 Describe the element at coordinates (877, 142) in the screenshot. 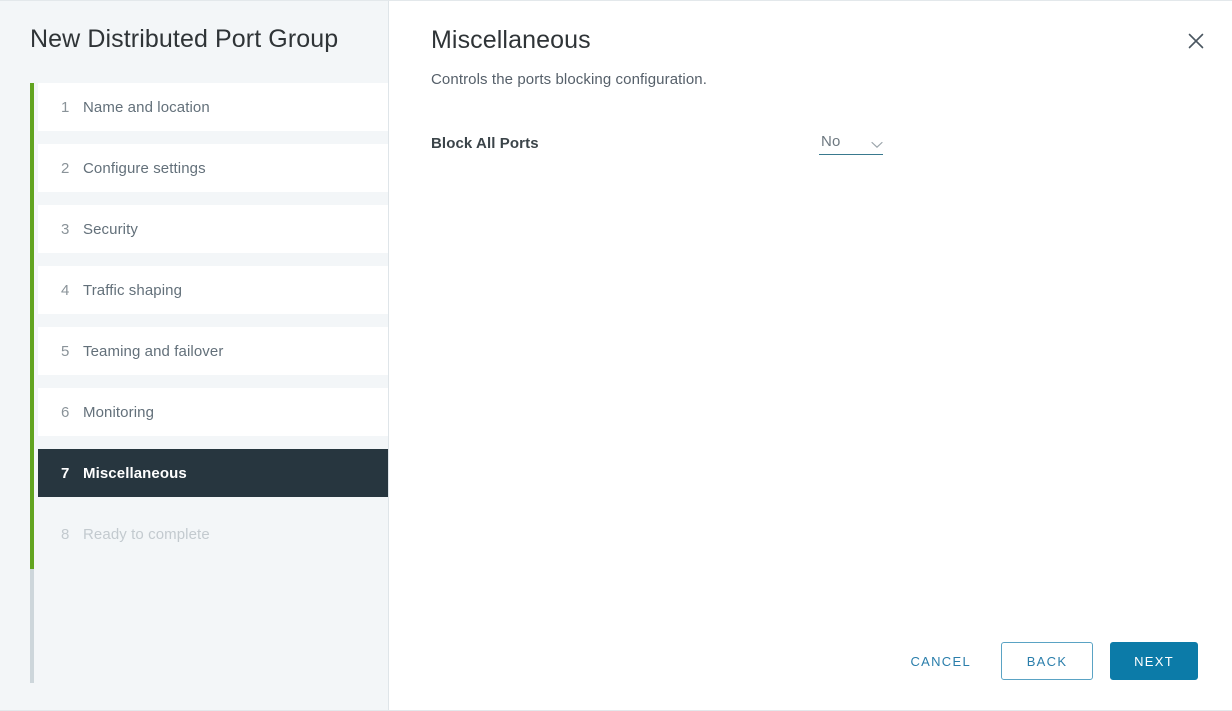

I see `chevron-down-icon` at that location.